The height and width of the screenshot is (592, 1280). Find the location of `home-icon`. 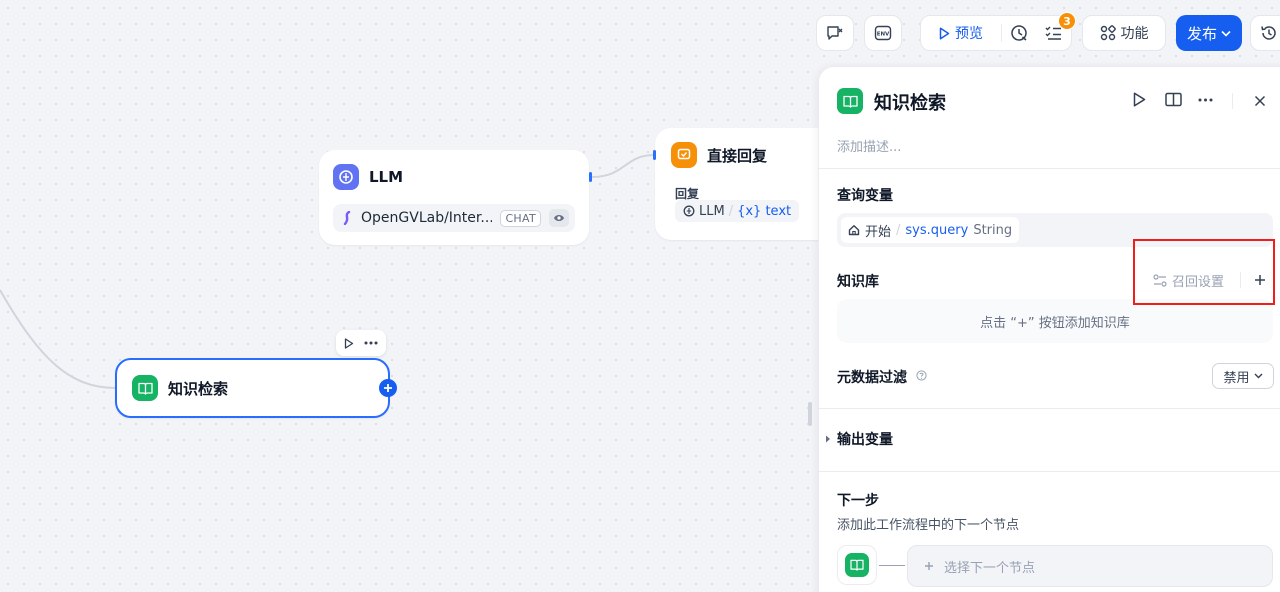

home-icon is located at coordinates (854, 230).